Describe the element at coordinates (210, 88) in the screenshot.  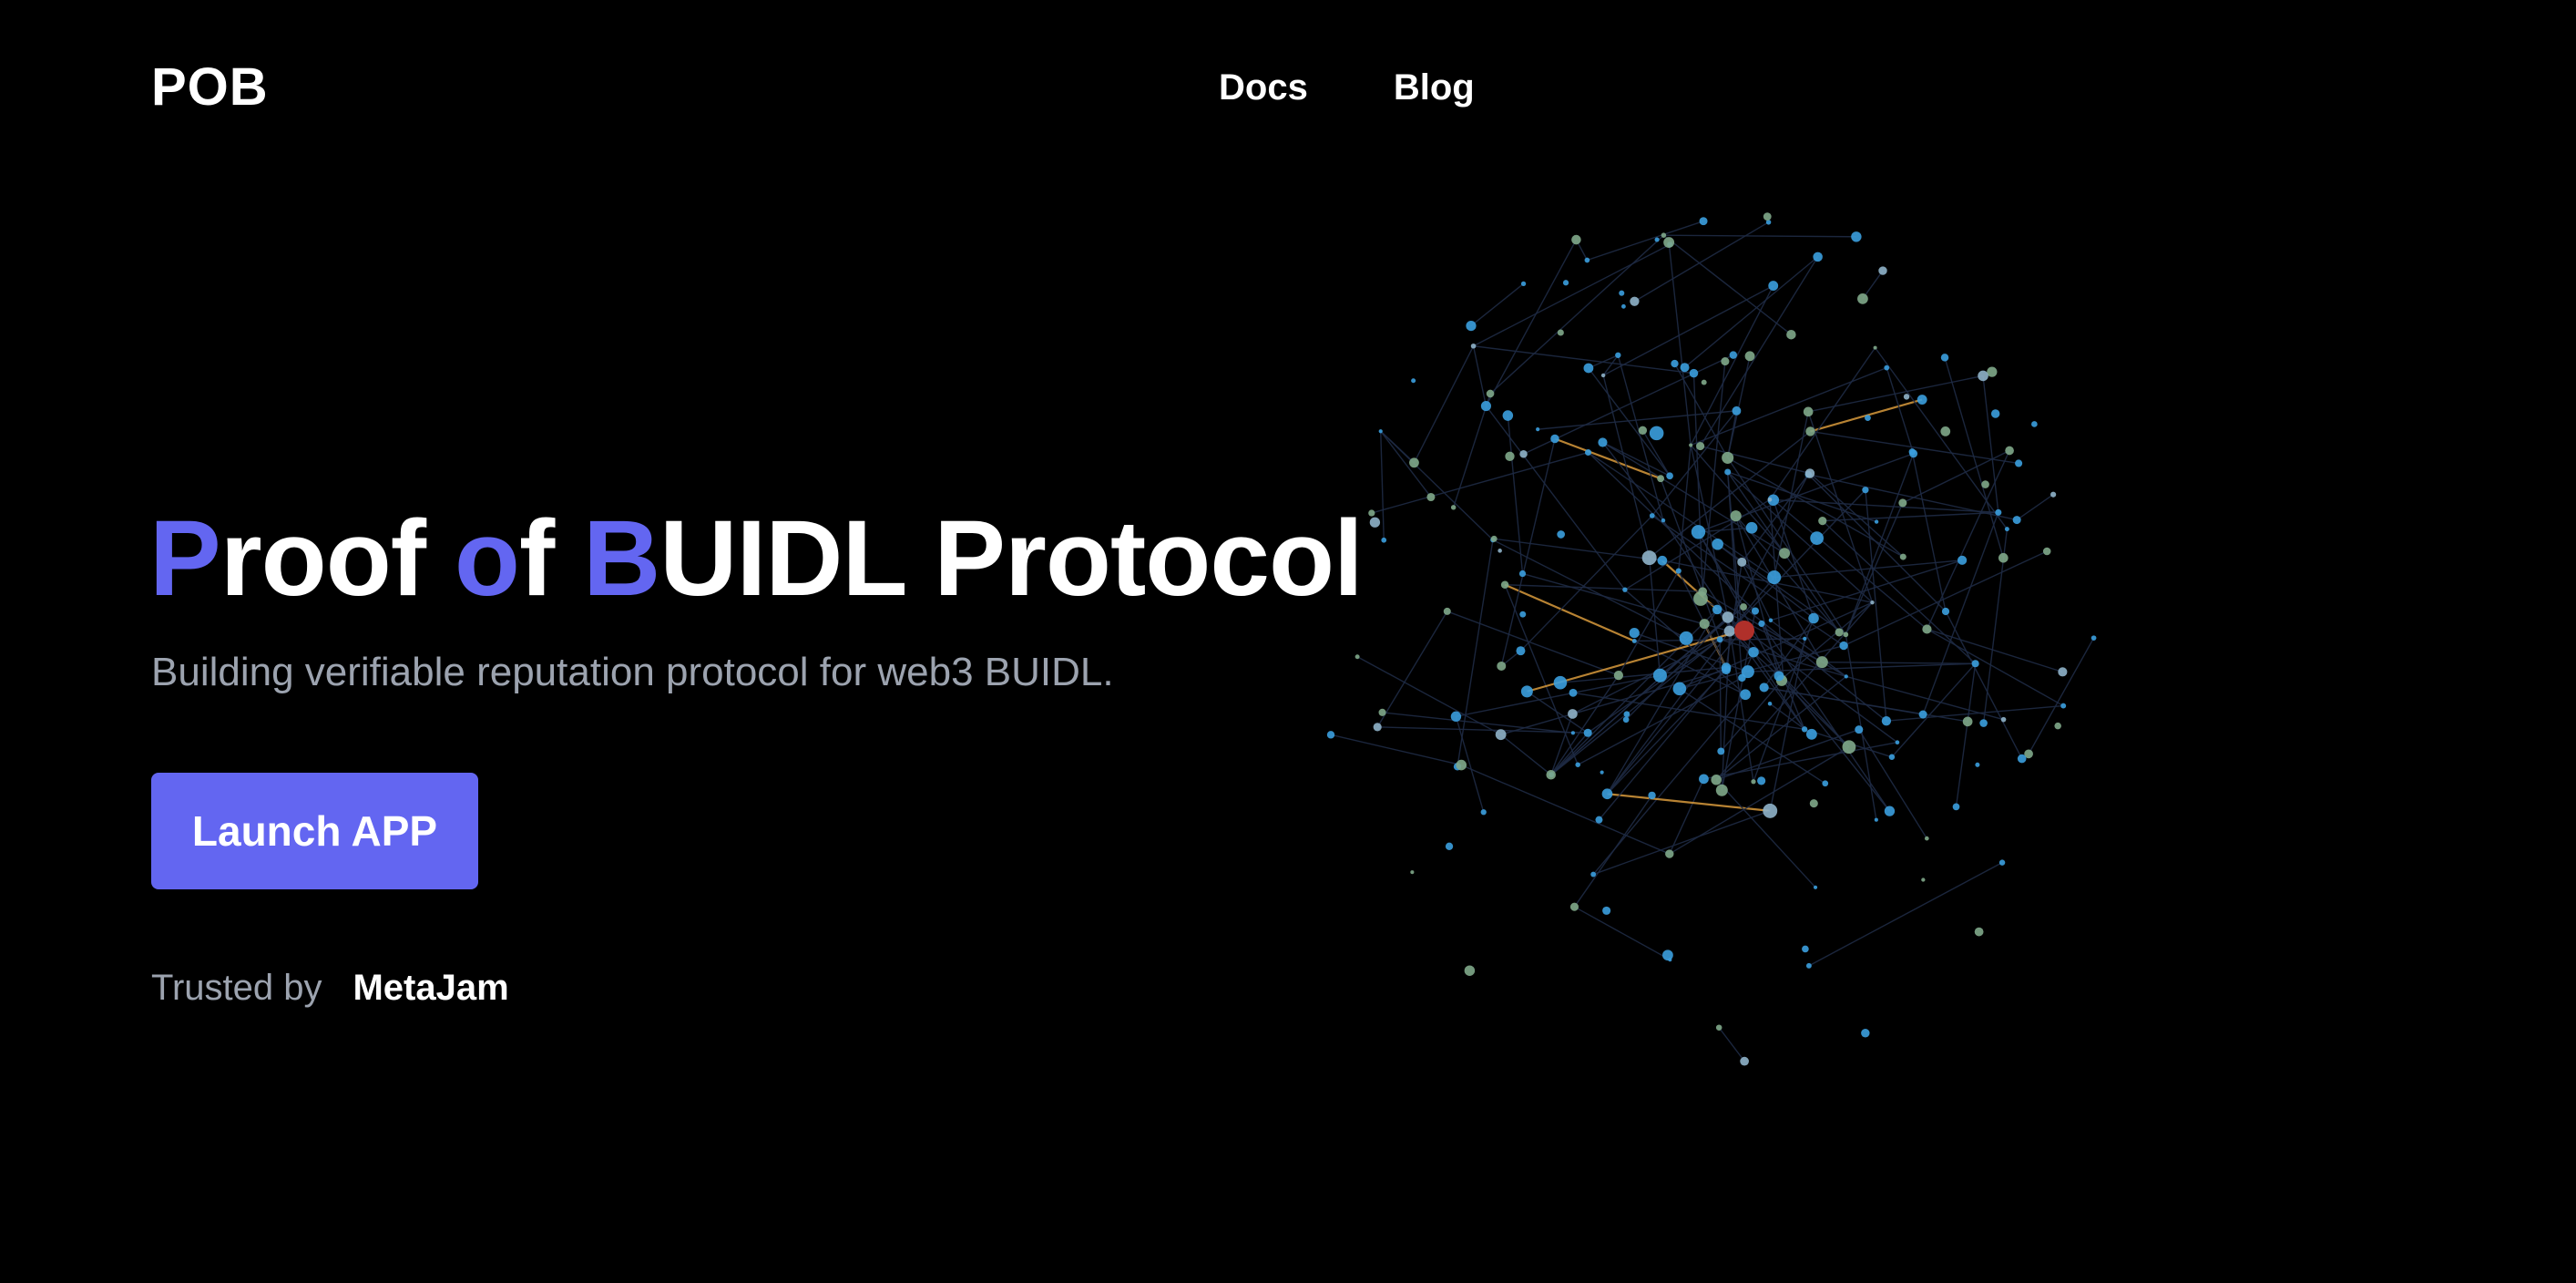
I see `site-logo: POB` at that location.